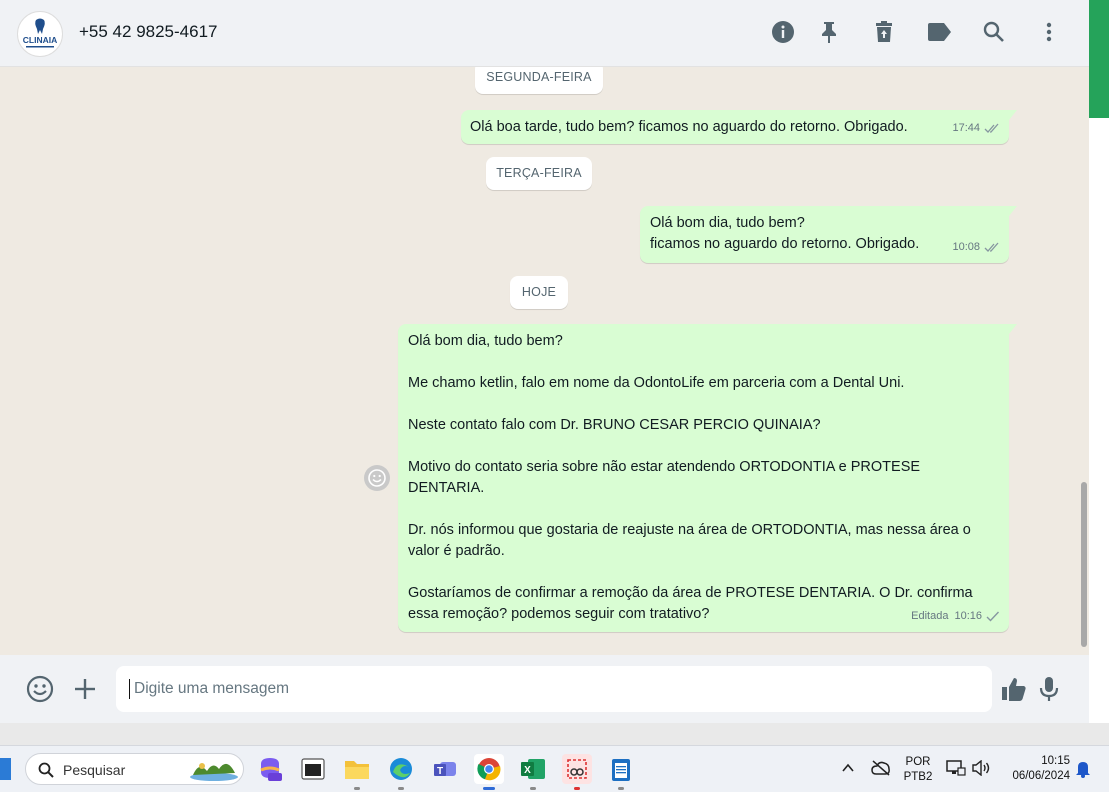  What do you see at coordinates (939, 32) in the screenshot?
I see `label-icon` at bounding box center [939, 32].